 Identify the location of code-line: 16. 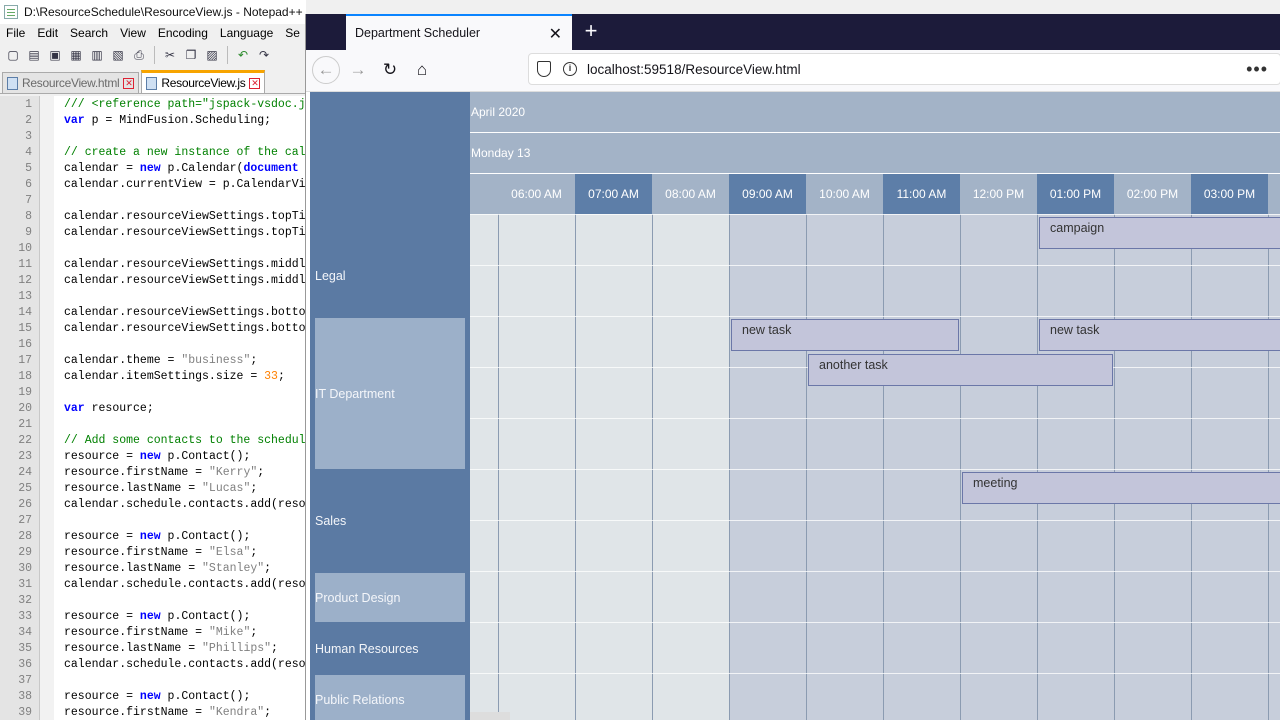
(153, 345).